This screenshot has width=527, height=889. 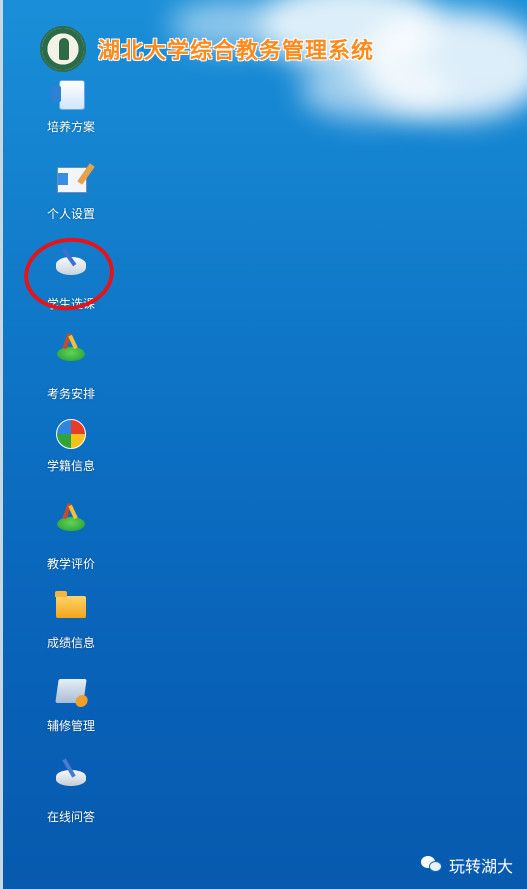 What do you see at coordinates (71, 533) in the screenshot?
I see `teaching-evaluation-icon` at bounding box center [71, 533].